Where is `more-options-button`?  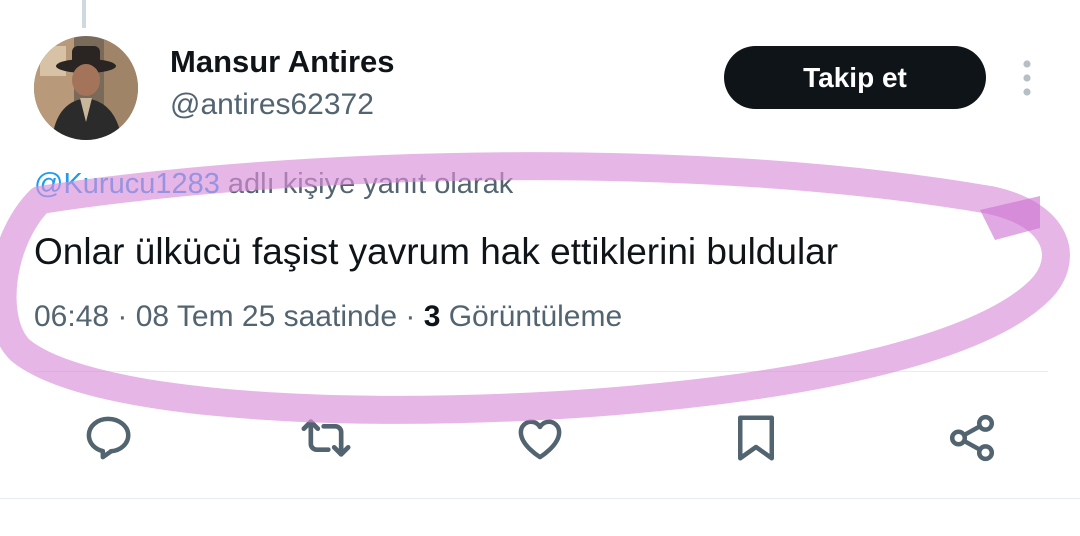
more-options-button is located at coordinates (1027, 78).